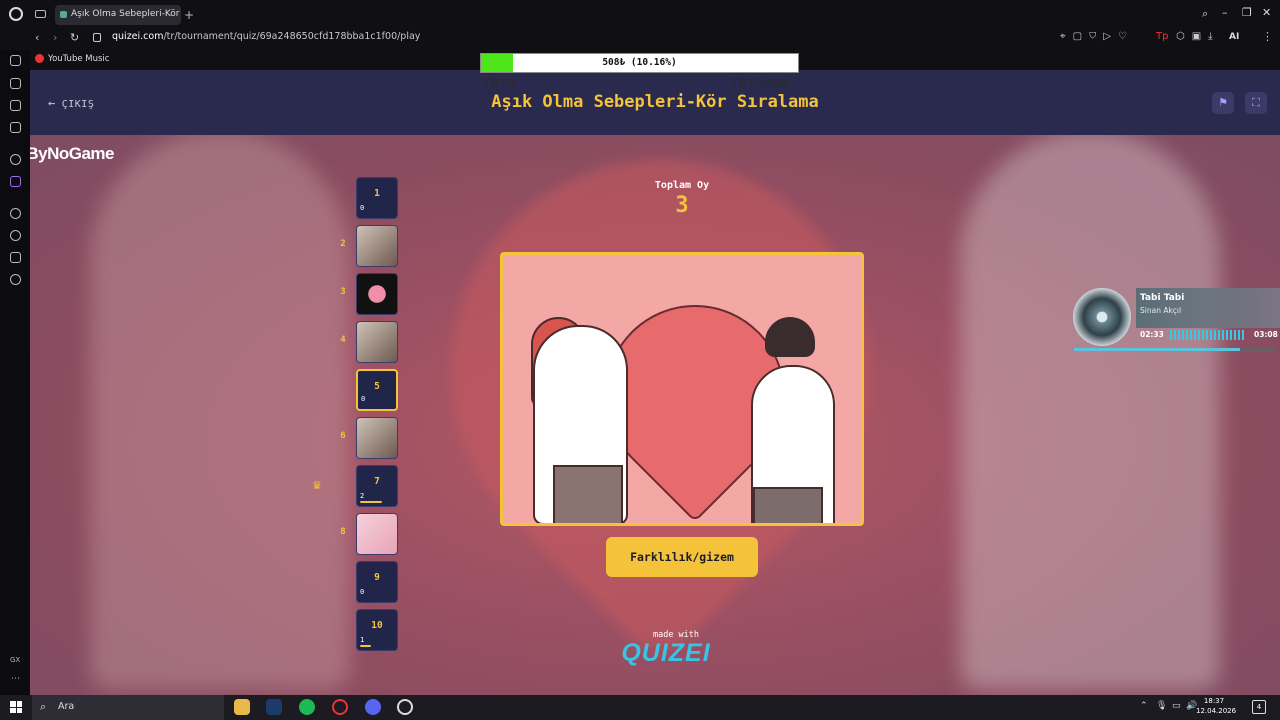 This screenshot has height=720, width=1280. What do you see at coordinates (377, 193) in the screenshot?
I see `rank-box-number: 1` at bounding box center [377, 193].